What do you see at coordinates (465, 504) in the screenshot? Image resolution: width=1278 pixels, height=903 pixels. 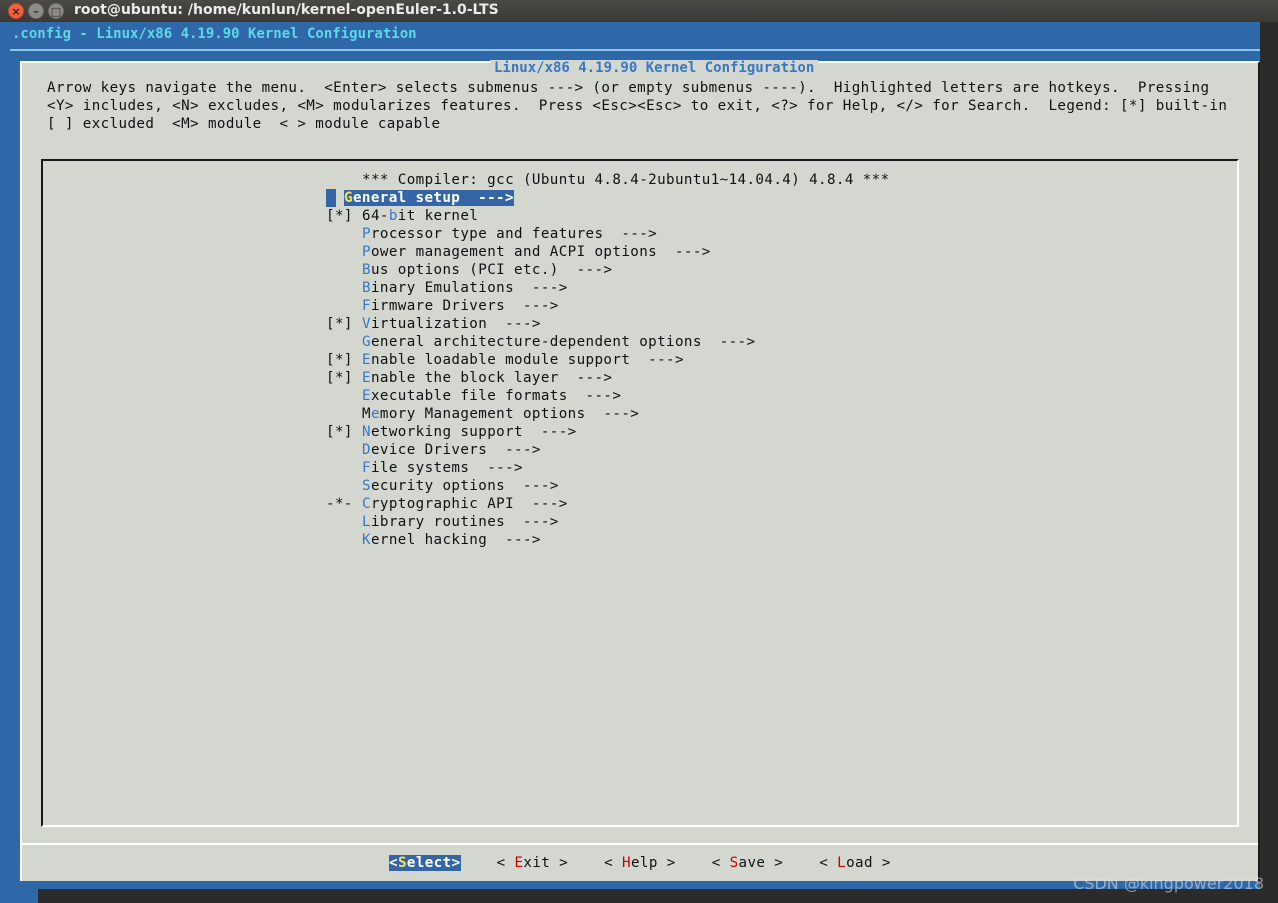 I see `menu-item-label: Cryptographic API --->` at bounding box center [465, 504].